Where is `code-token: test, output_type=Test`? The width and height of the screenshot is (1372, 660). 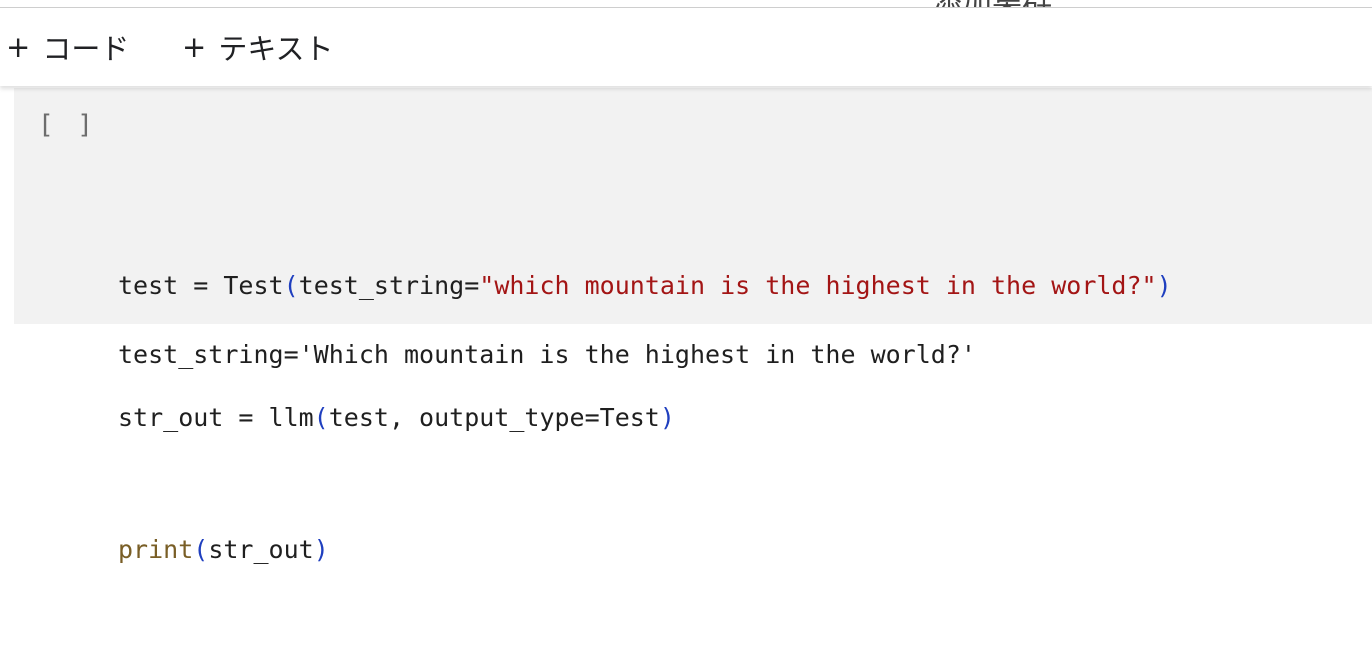
code-token: test, output_type=Test is located at coordinates (494, 417).